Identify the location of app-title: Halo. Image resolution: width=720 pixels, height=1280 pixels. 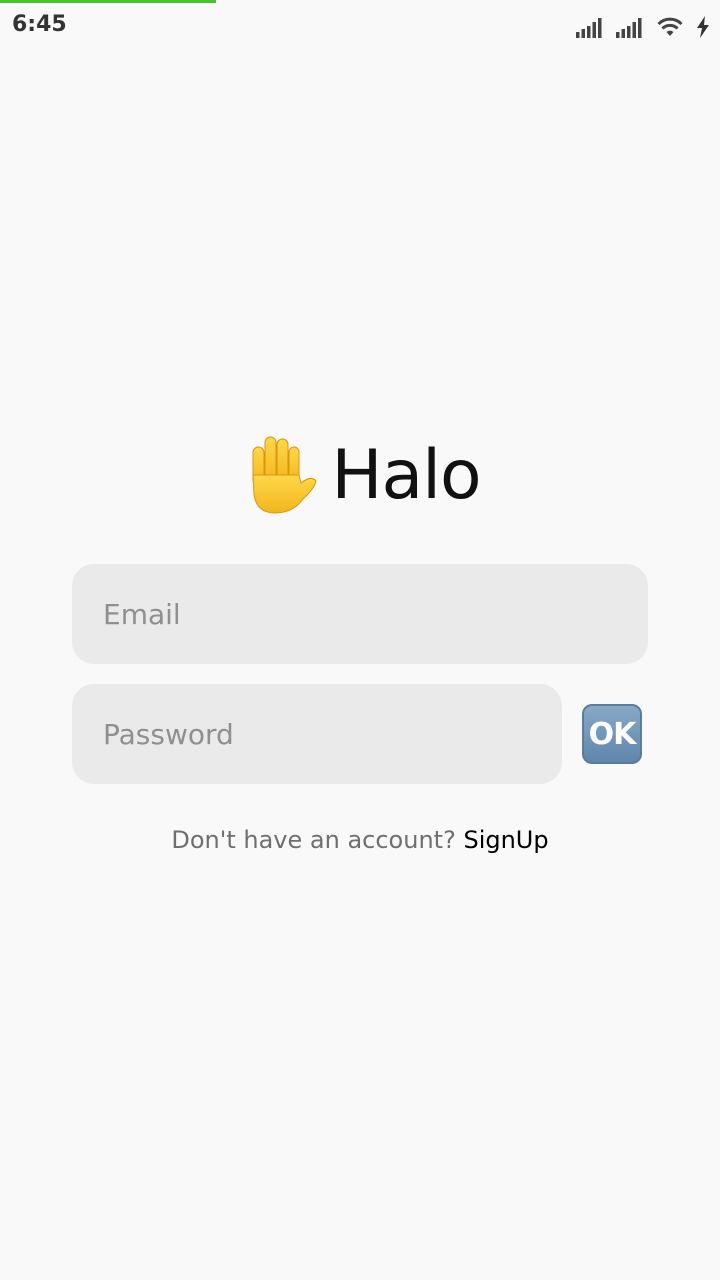
(406, 475).